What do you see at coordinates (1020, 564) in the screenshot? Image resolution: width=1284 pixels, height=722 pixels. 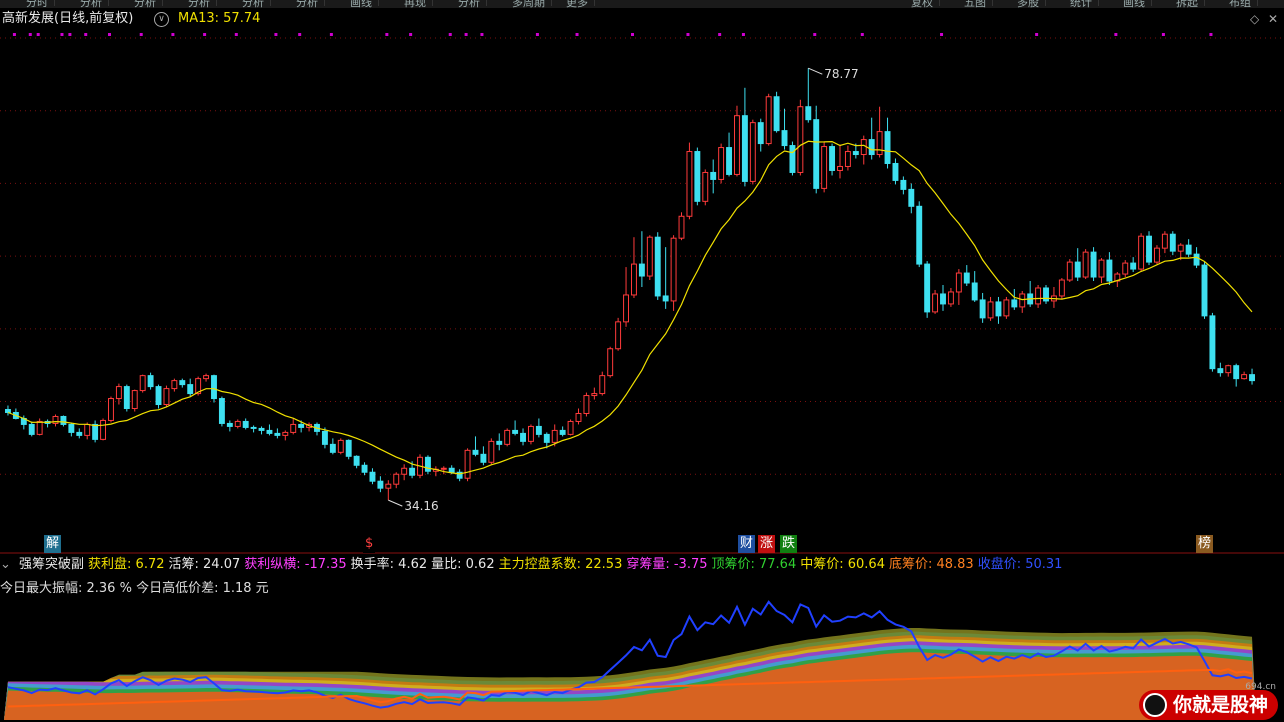 I see `indicator-value: 收盘价: 50.31` at bounding box center [1020, 564].